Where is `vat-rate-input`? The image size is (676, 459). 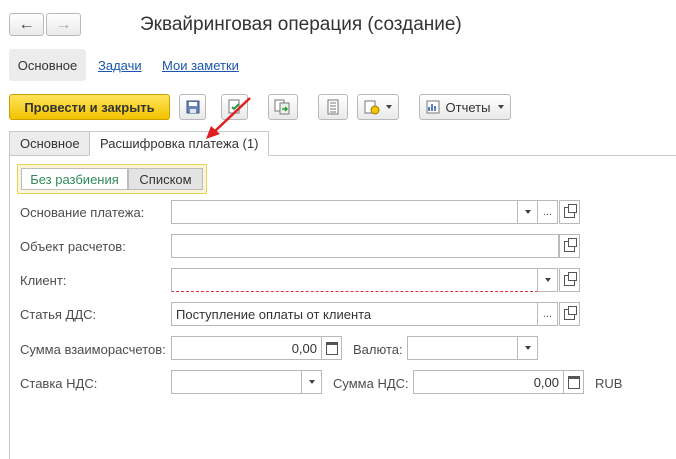 vat-rate-input is located at coordinates (236, 382).